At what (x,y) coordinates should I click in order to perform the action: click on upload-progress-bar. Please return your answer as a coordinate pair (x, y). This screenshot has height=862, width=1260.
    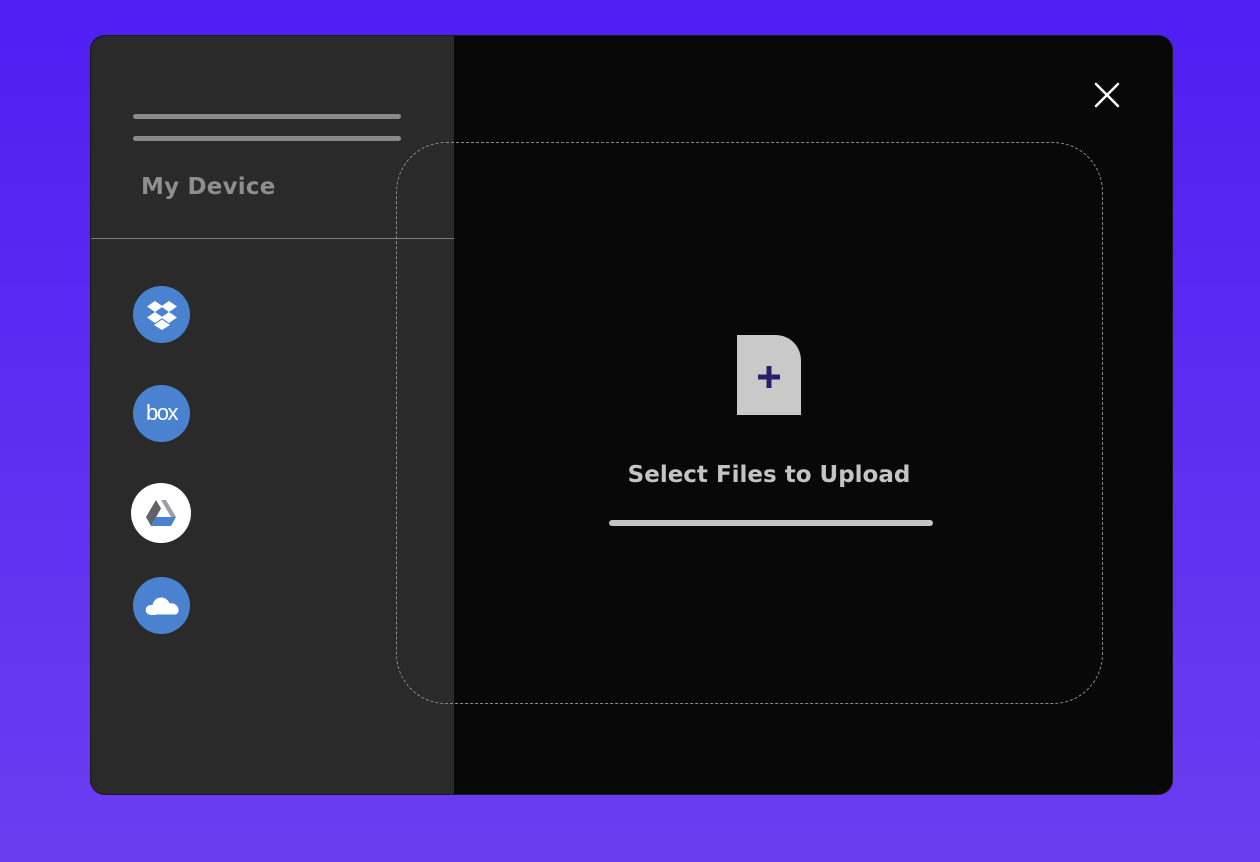
    Looking at the image, I should click on (771, 523).